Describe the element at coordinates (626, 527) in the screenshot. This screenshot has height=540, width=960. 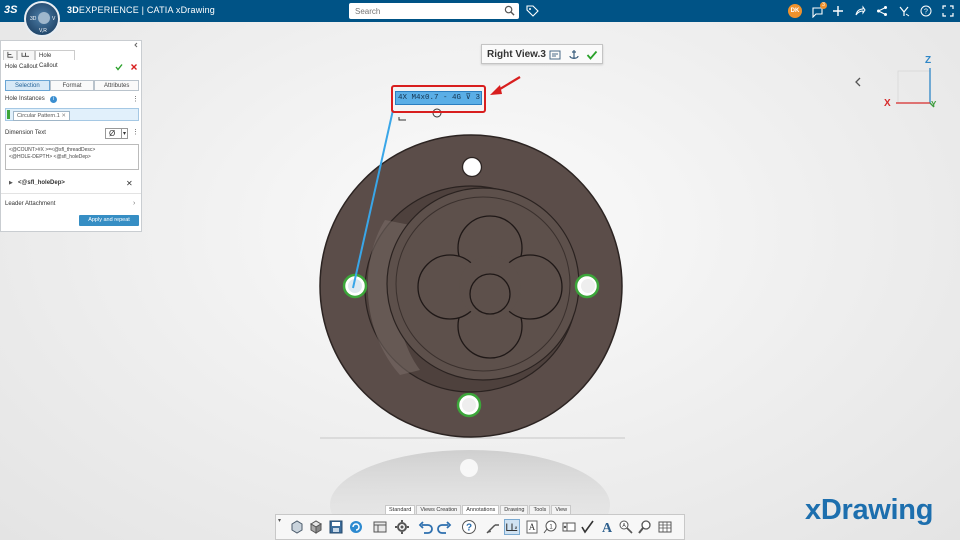
I see `measure-tool-icon: A` at that location.